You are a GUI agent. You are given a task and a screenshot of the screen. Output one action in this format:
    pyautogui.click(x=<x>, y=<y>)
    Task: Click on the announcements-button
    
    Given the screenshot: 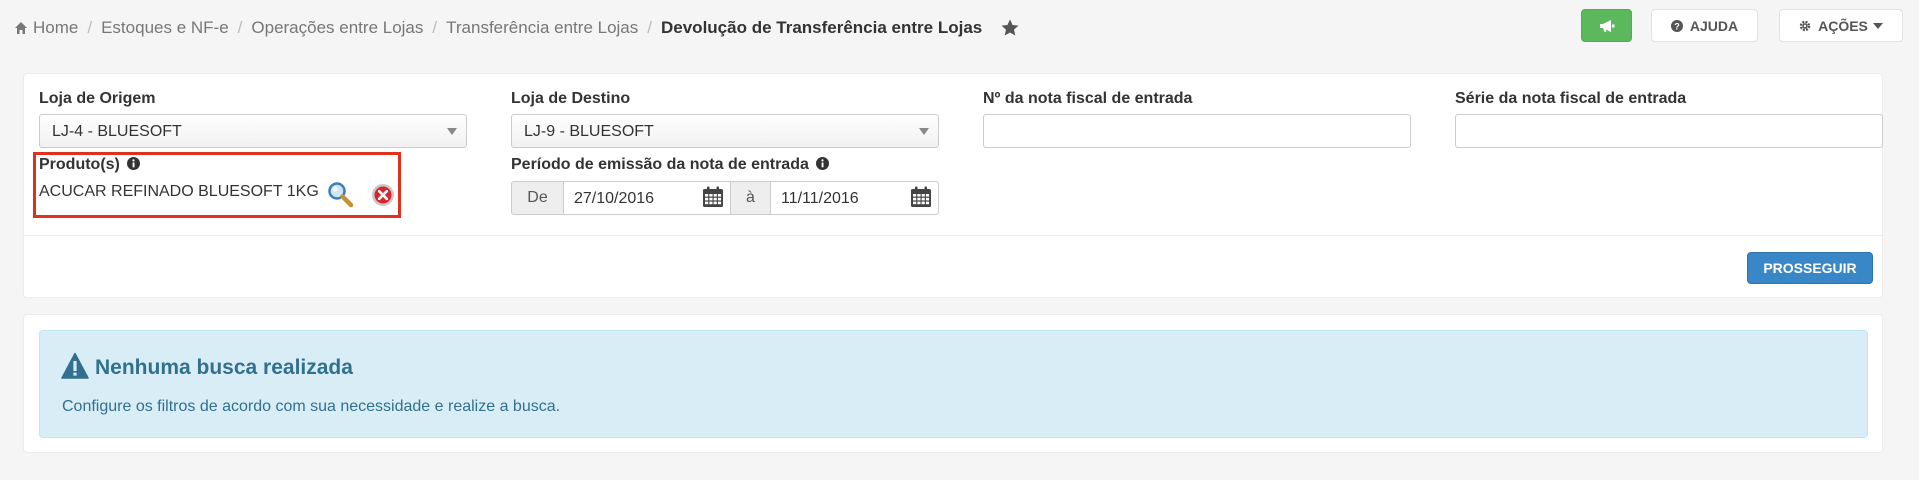 What is the action you would take?
    pyautogui.click(x=1606, y=25)
    